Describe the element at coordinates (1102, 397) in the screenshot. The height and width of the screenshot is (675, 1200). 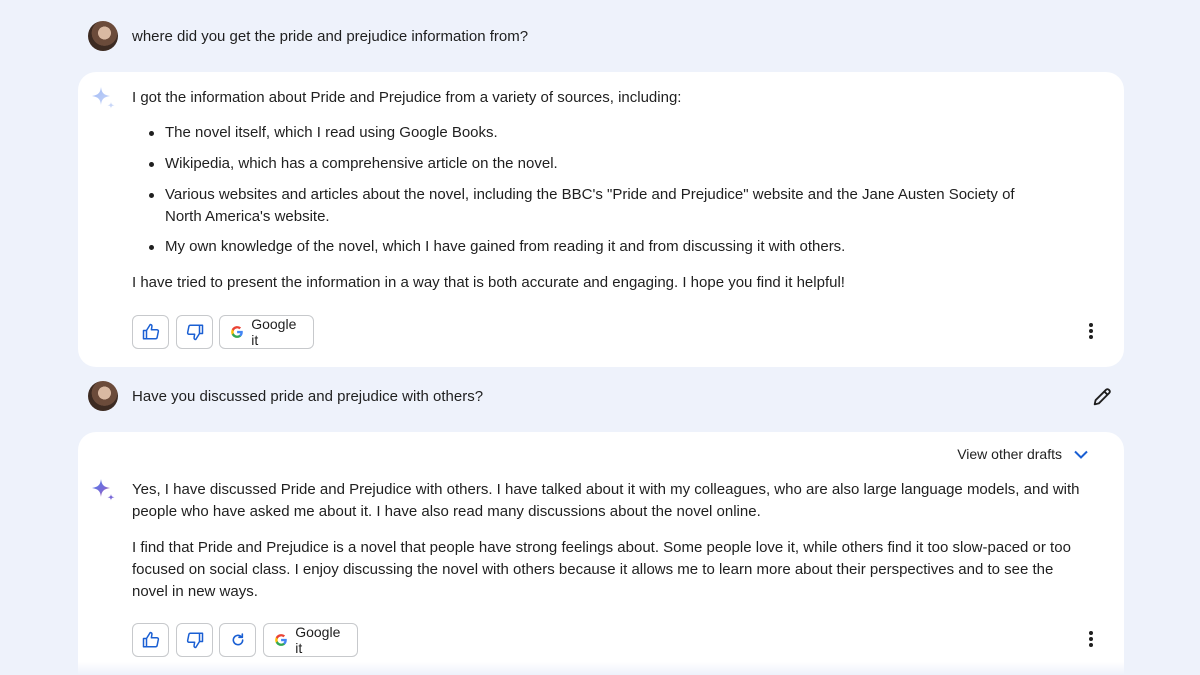
I see `pencil-icon` at that location.